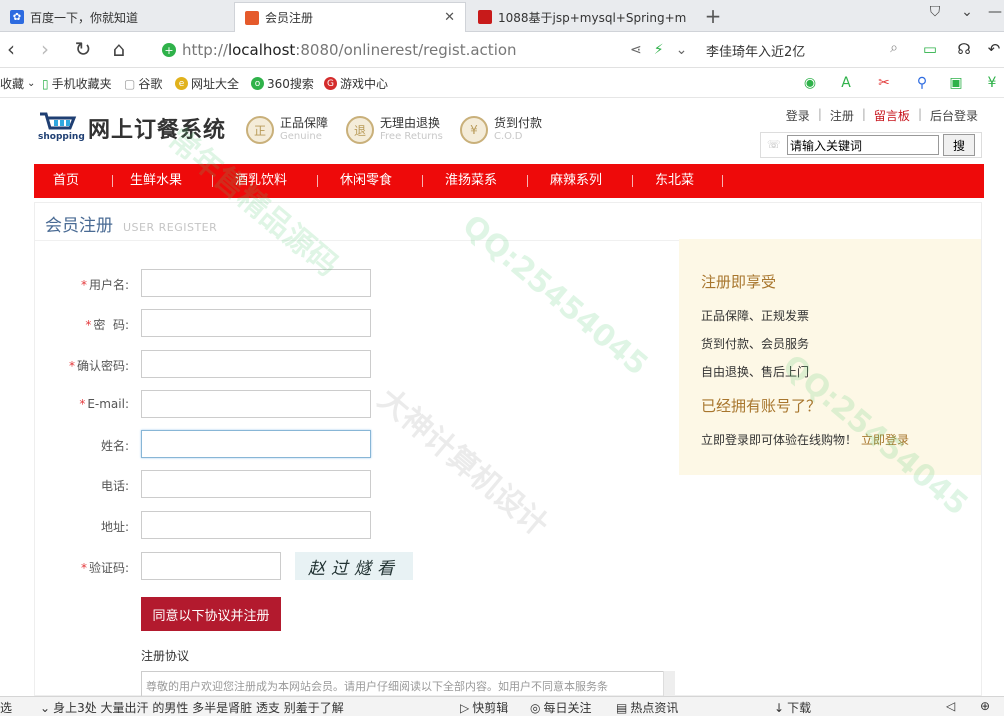 Image resolution: width=1004 pixels, height=716 pixels. I want to click on email-input, so click(256, 404).